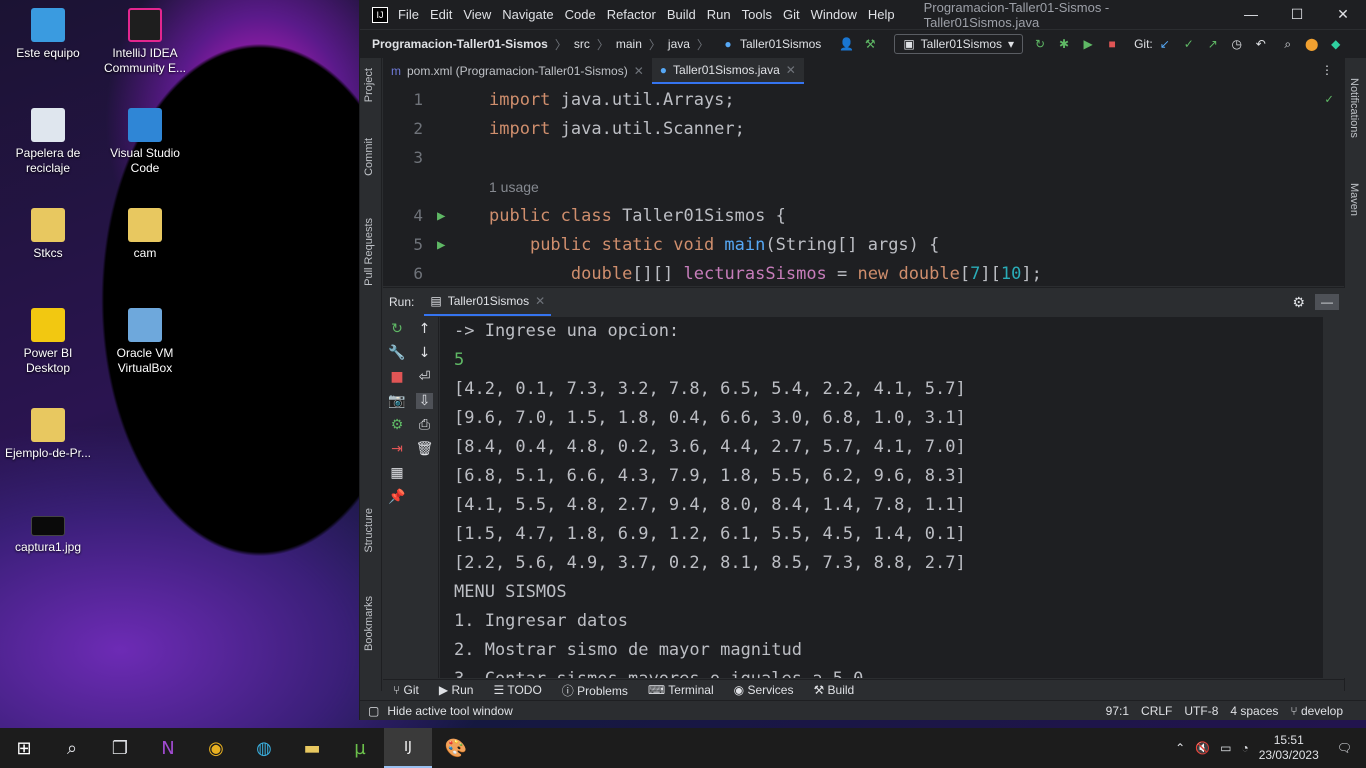 Image resolution: width=1366 pixels, height=768 pixels. I want to click on tool-project: Project, so click(369, 85).